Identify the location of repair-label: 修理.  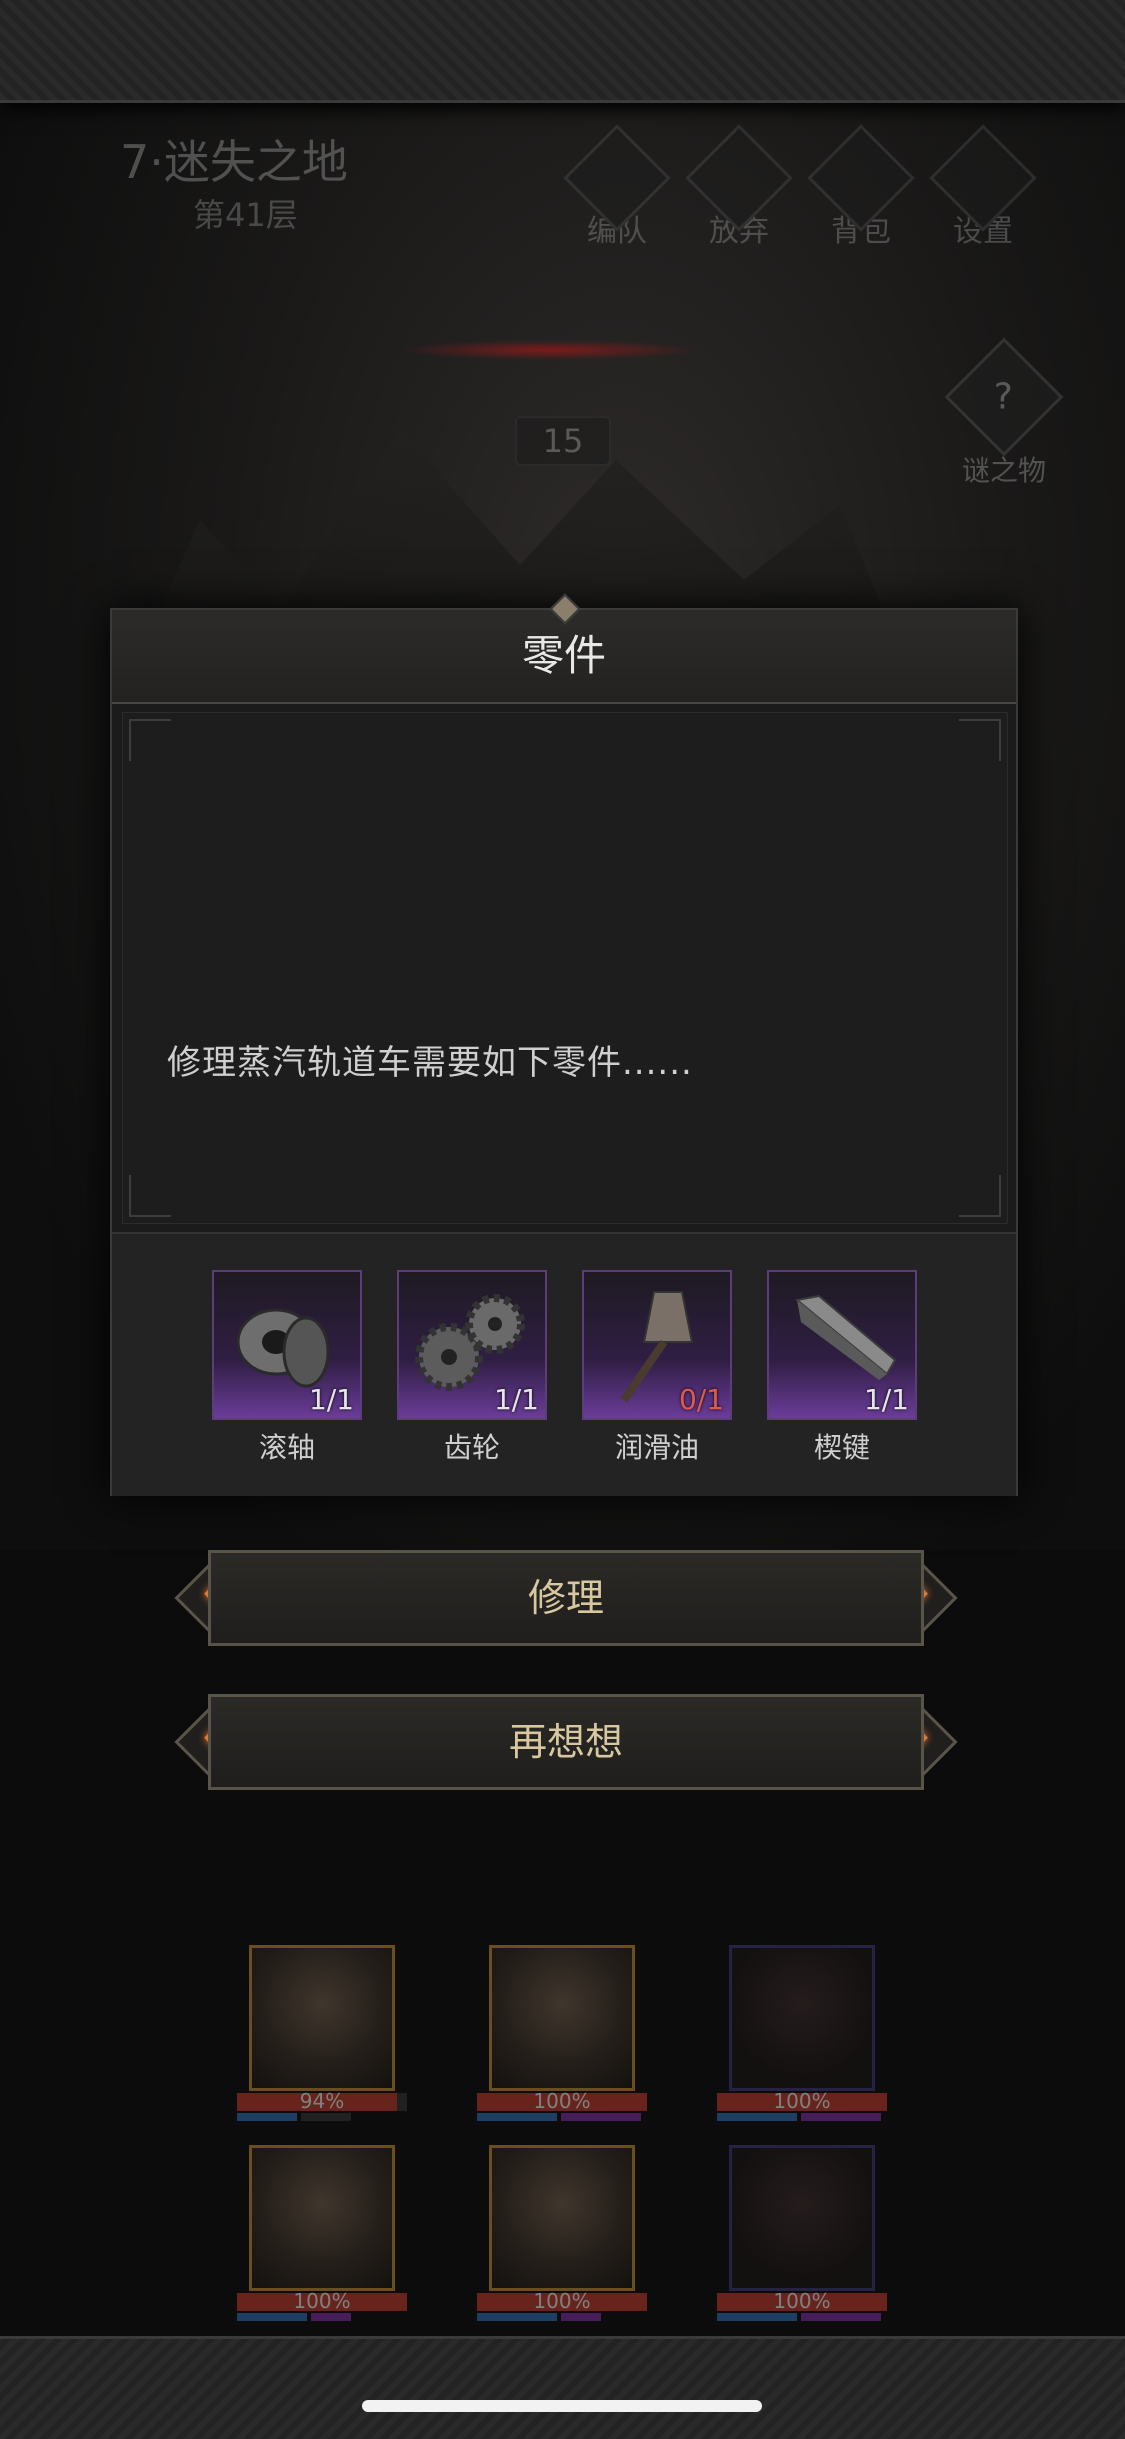
(566, 1598).